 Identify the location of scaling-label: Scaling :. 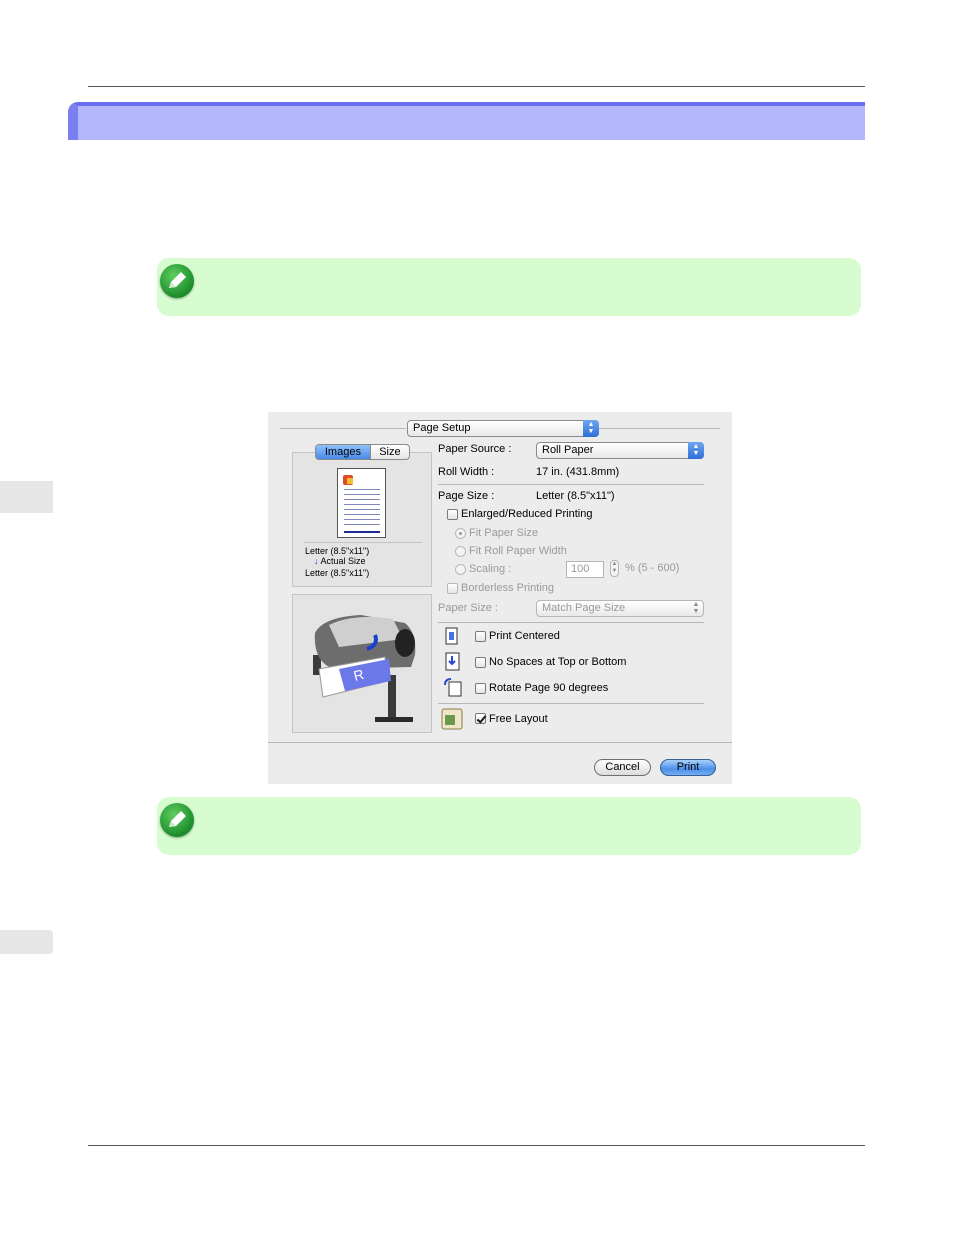
(490, 569).